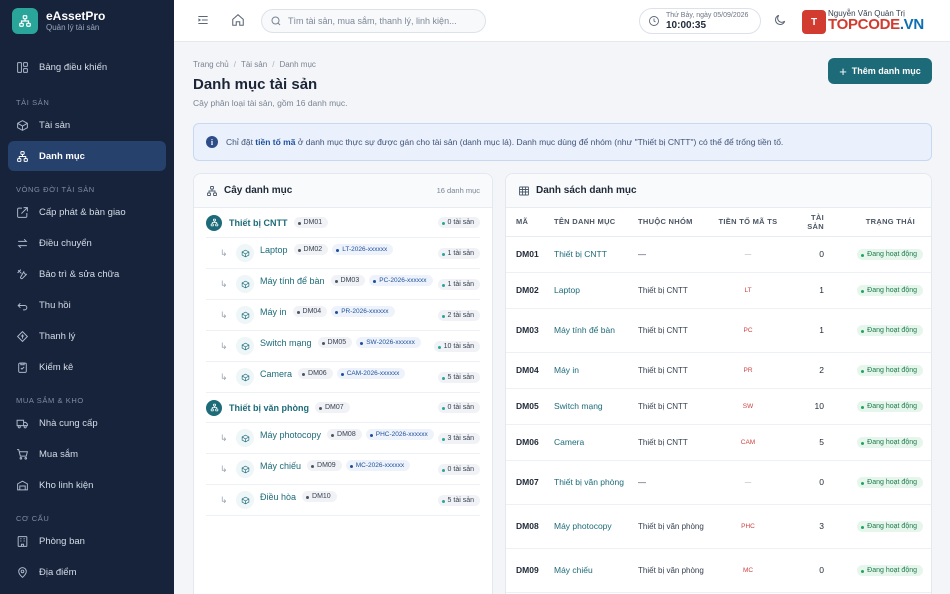 The width and height of the screenshot is (950, 594). What do you see at coordinates (808, 222) in the screenshot?
I see `column-header-assets: TÀI SẢN` at bounding box center [808, 222].